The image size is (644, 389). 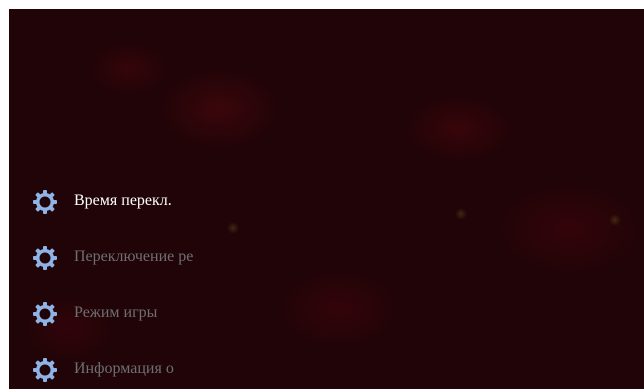 I want to click on menu-item-info: Информация о, so click(x=112, y=366).